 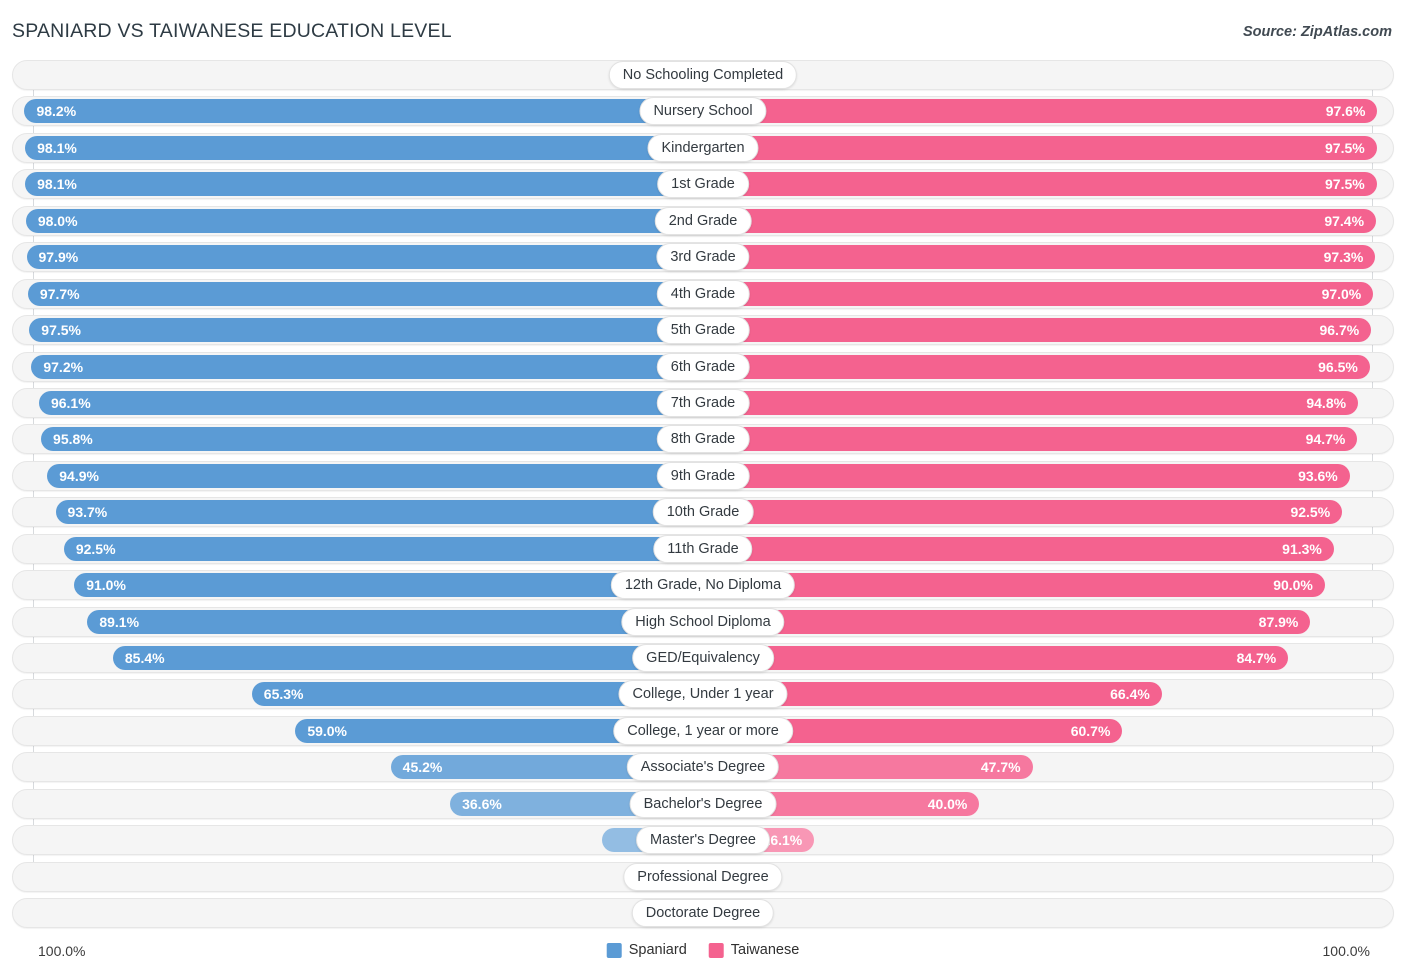 I want to click on chart-legend: Spaniard Taiwanese, so click(x=703, y=950).